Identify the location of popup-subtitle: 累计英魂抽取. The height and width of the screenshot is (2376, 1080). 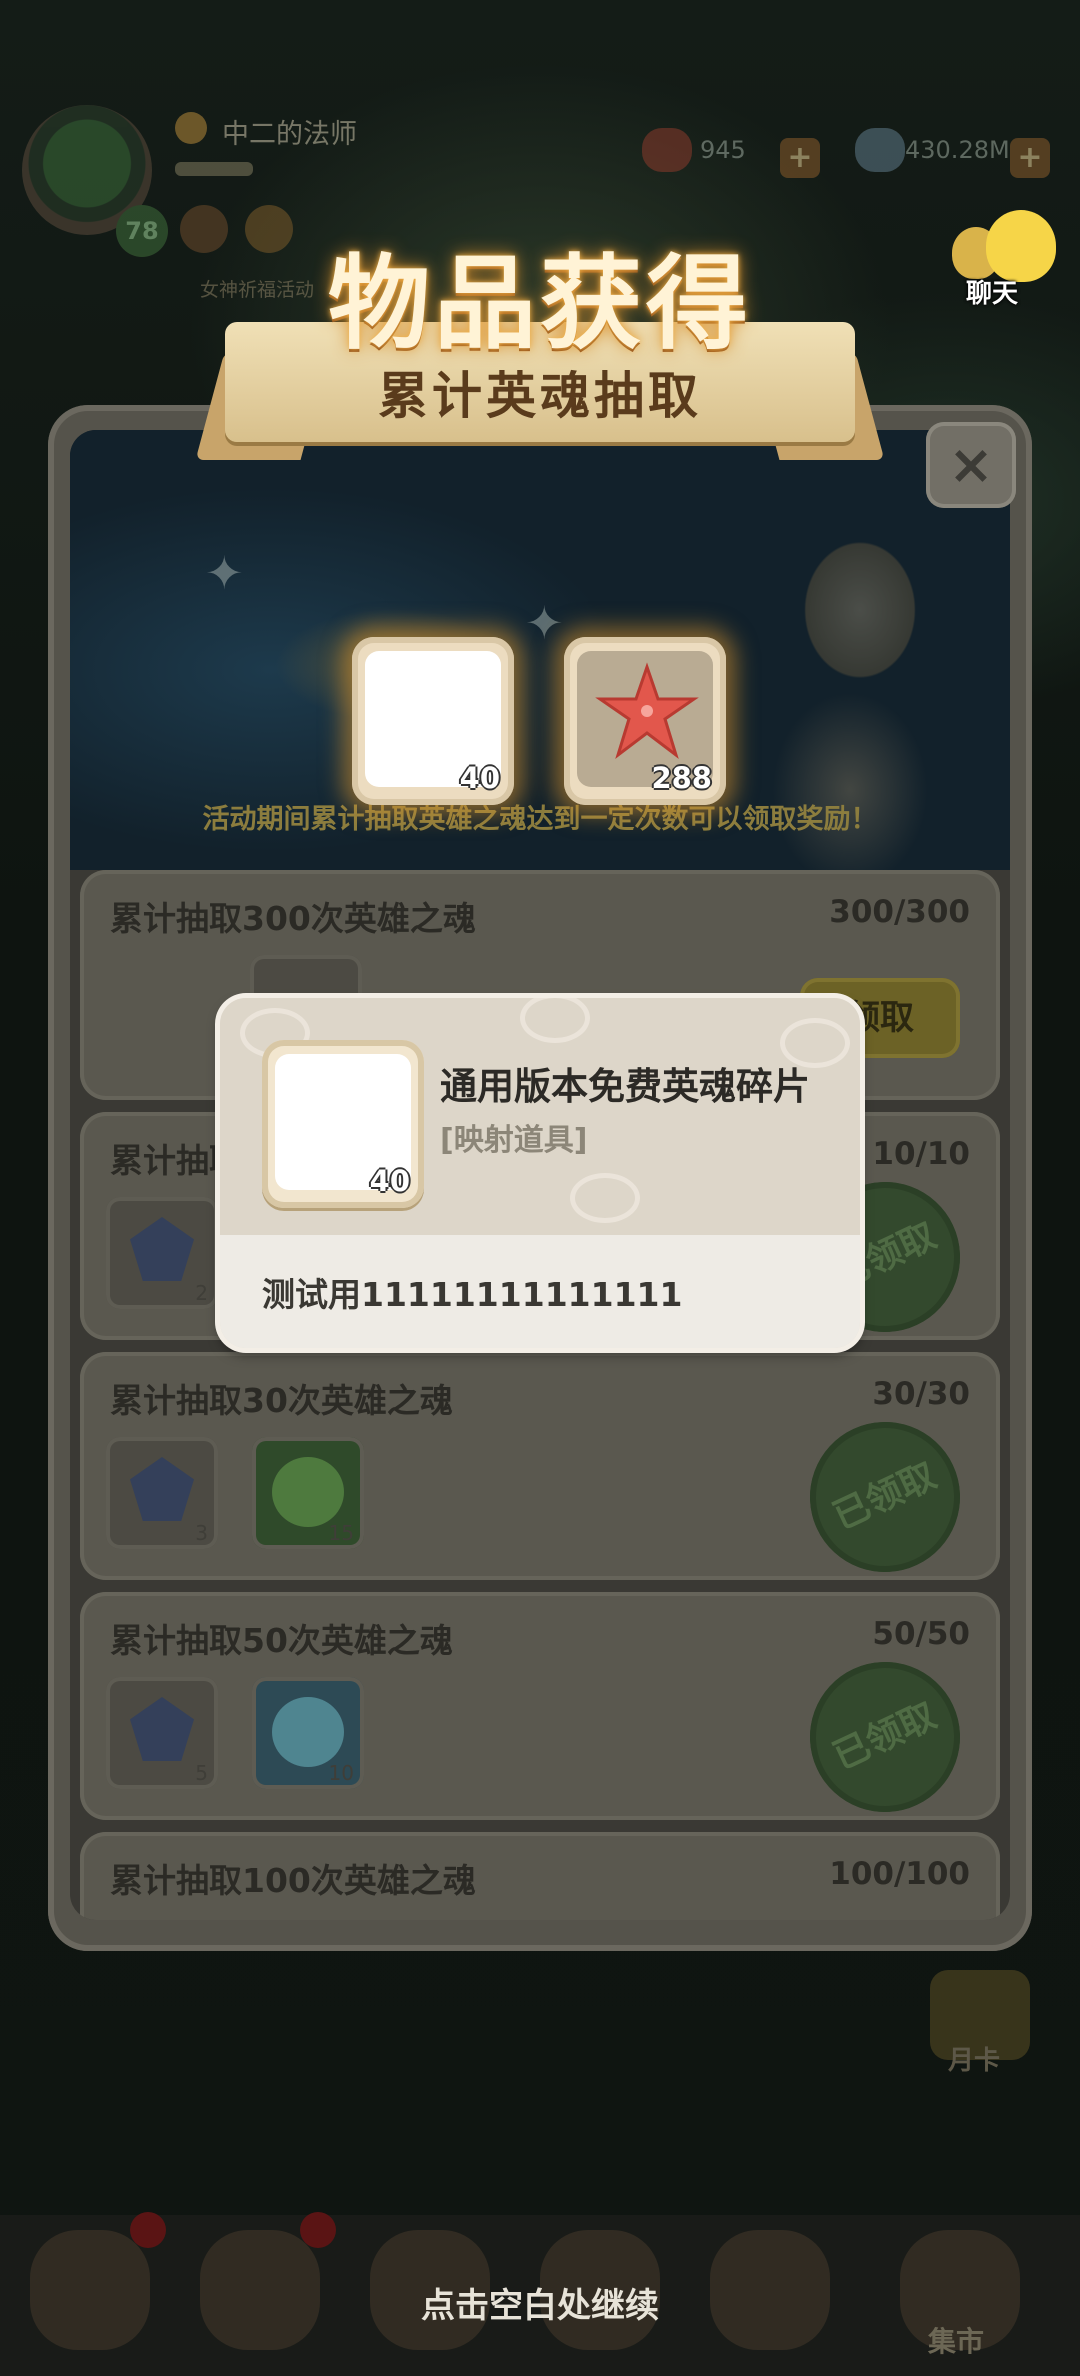
(540, 396).